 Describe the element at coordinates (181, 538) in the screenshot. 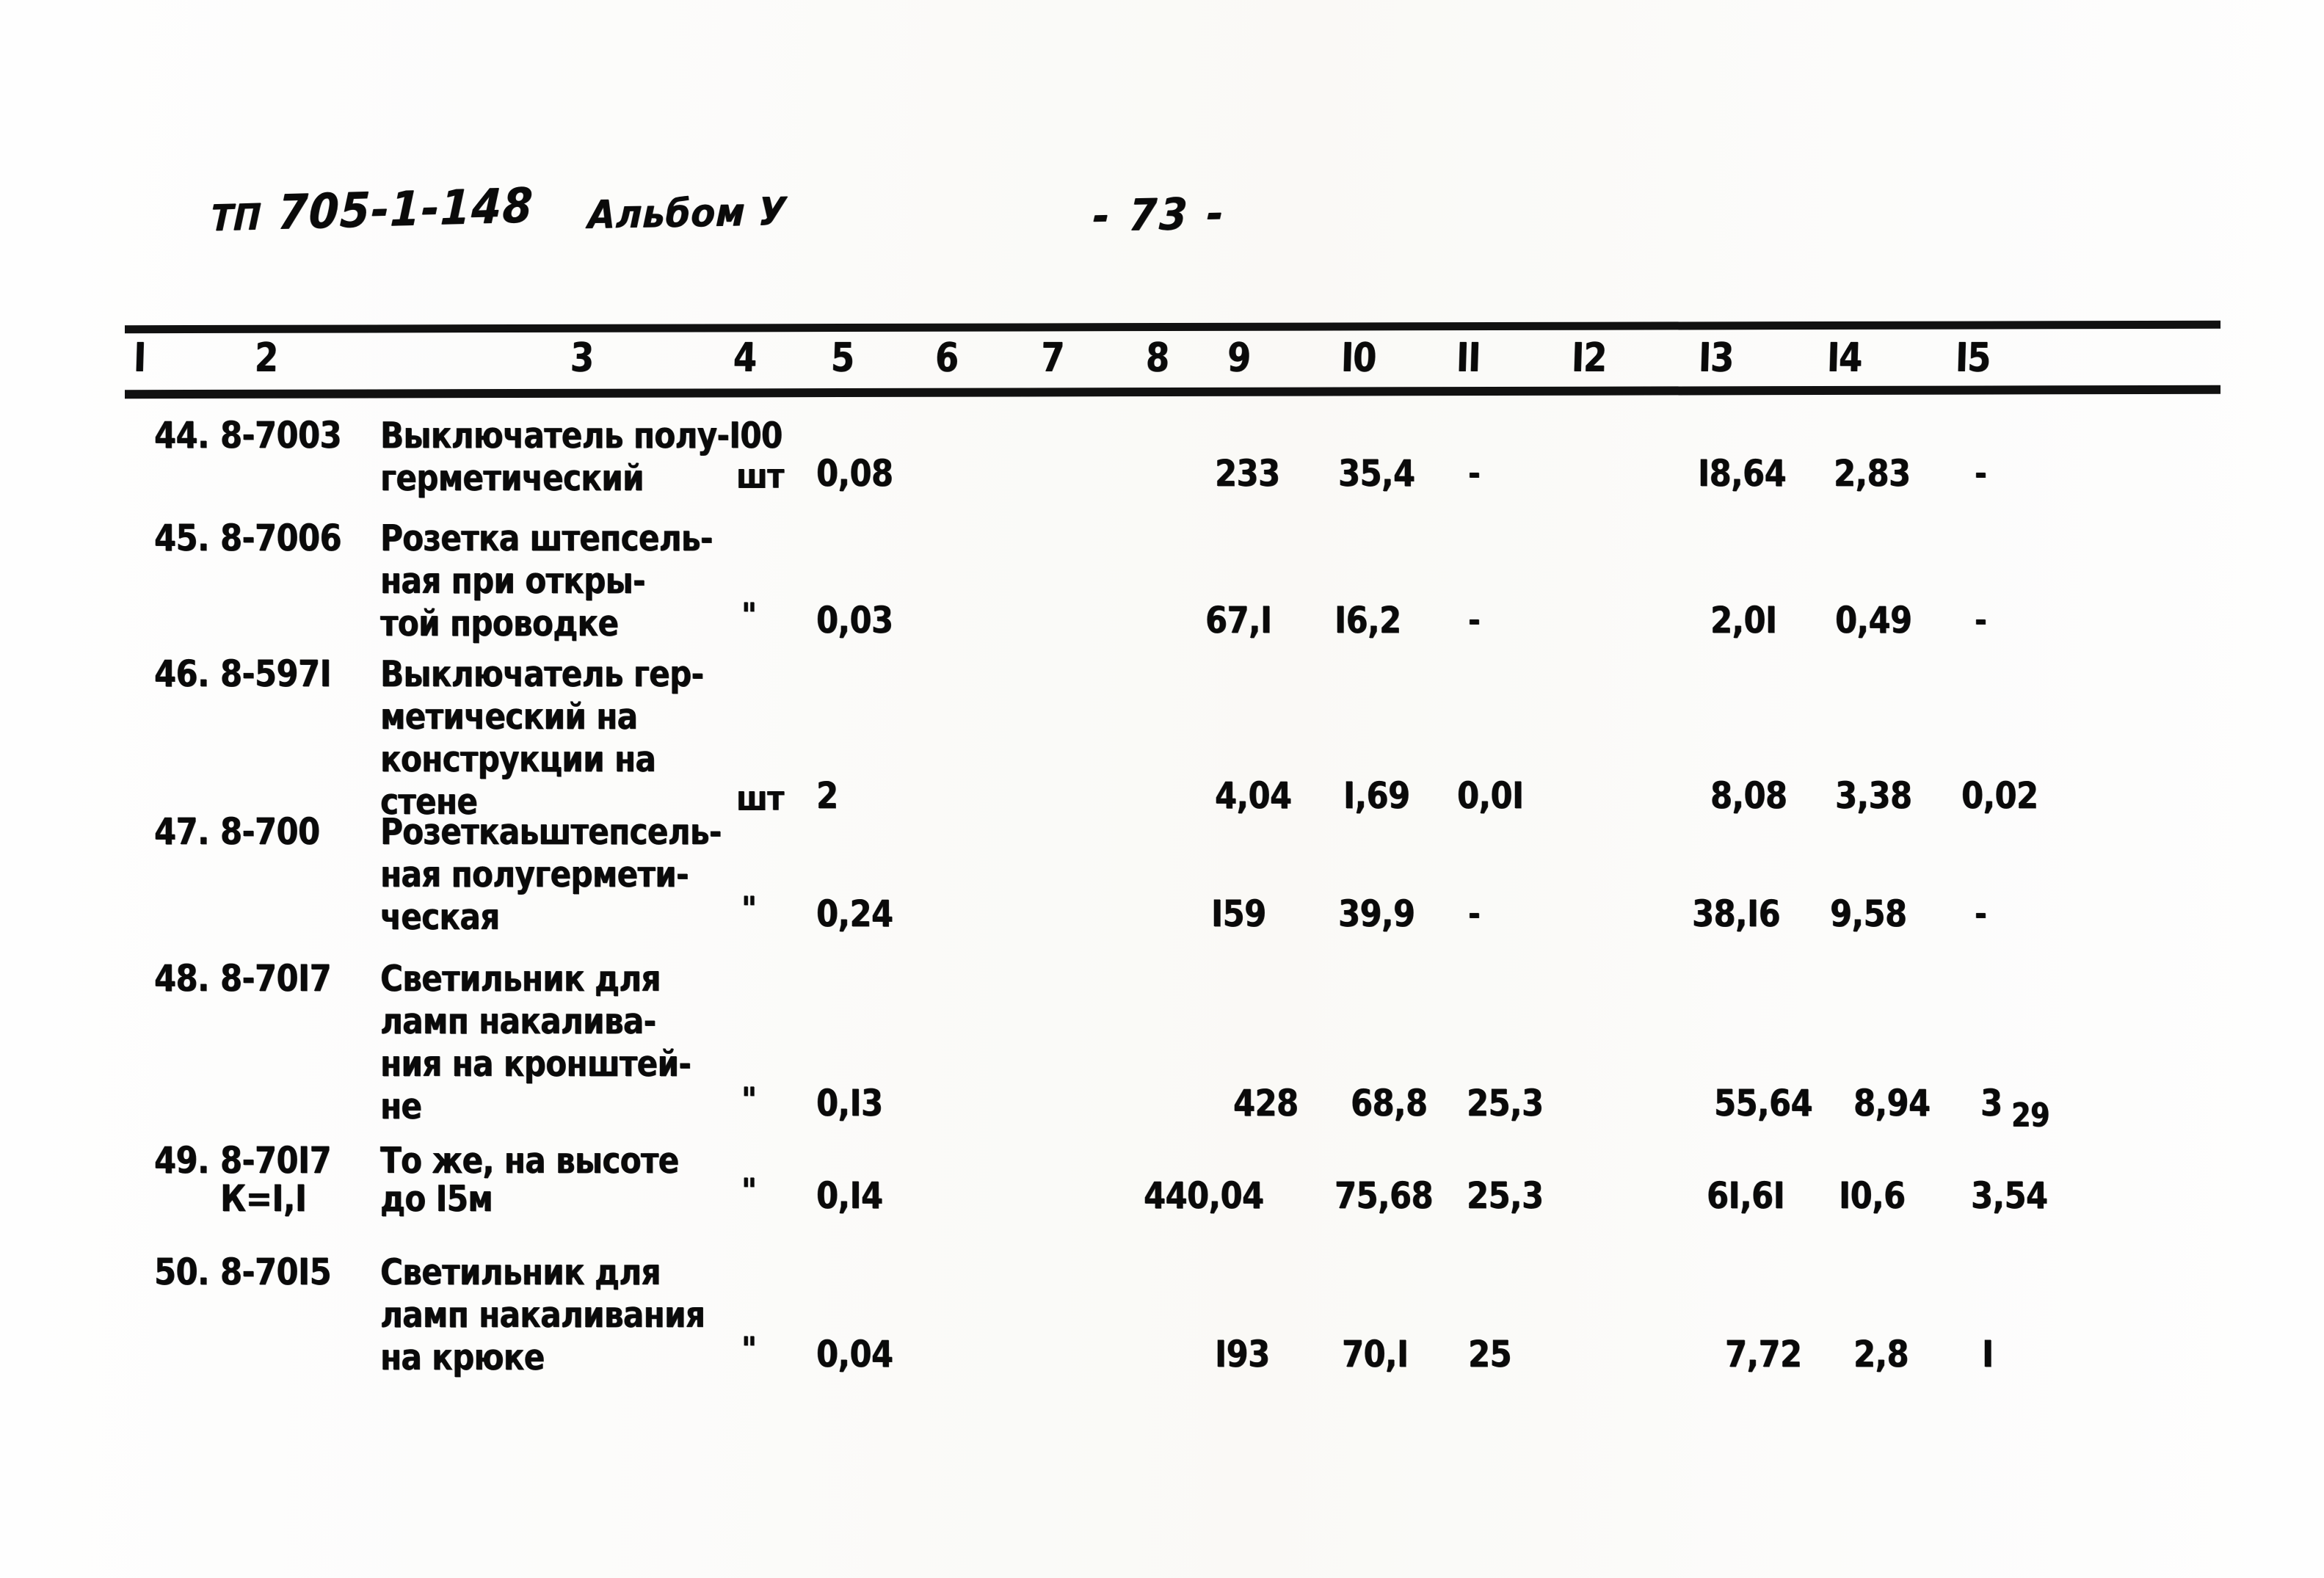

I see `row-index: 45.` at that location.